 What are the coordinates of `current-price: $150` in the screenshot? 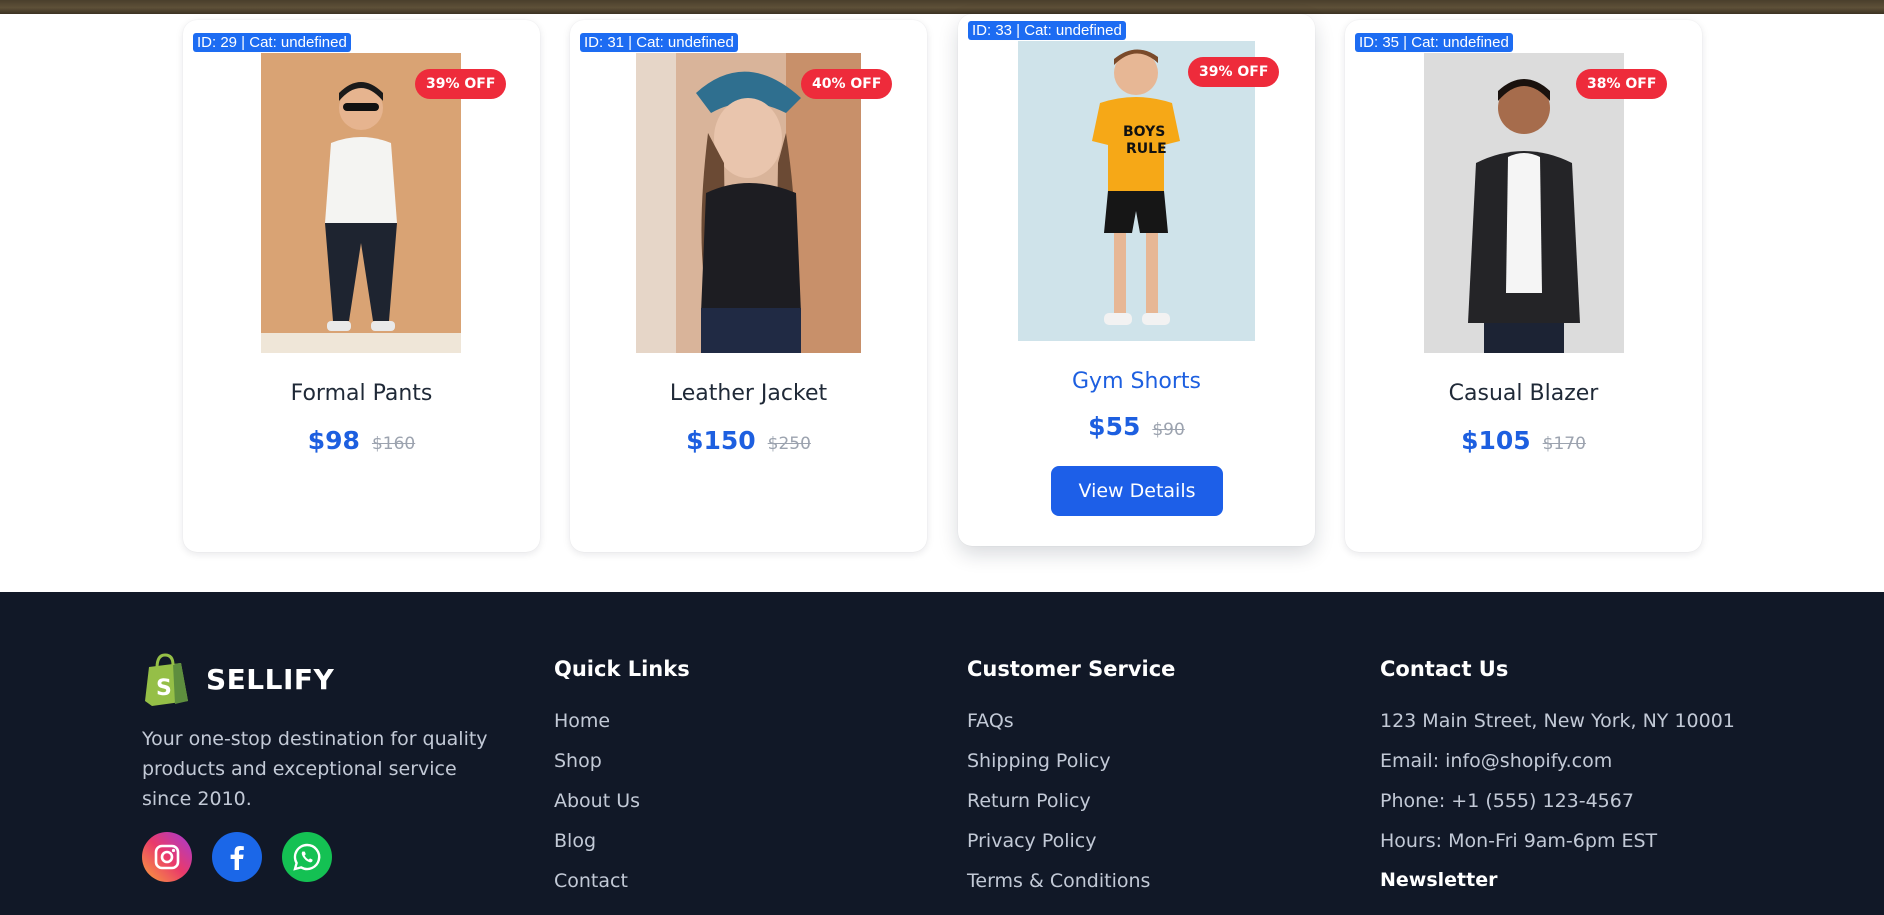 It's located at (721, 440).